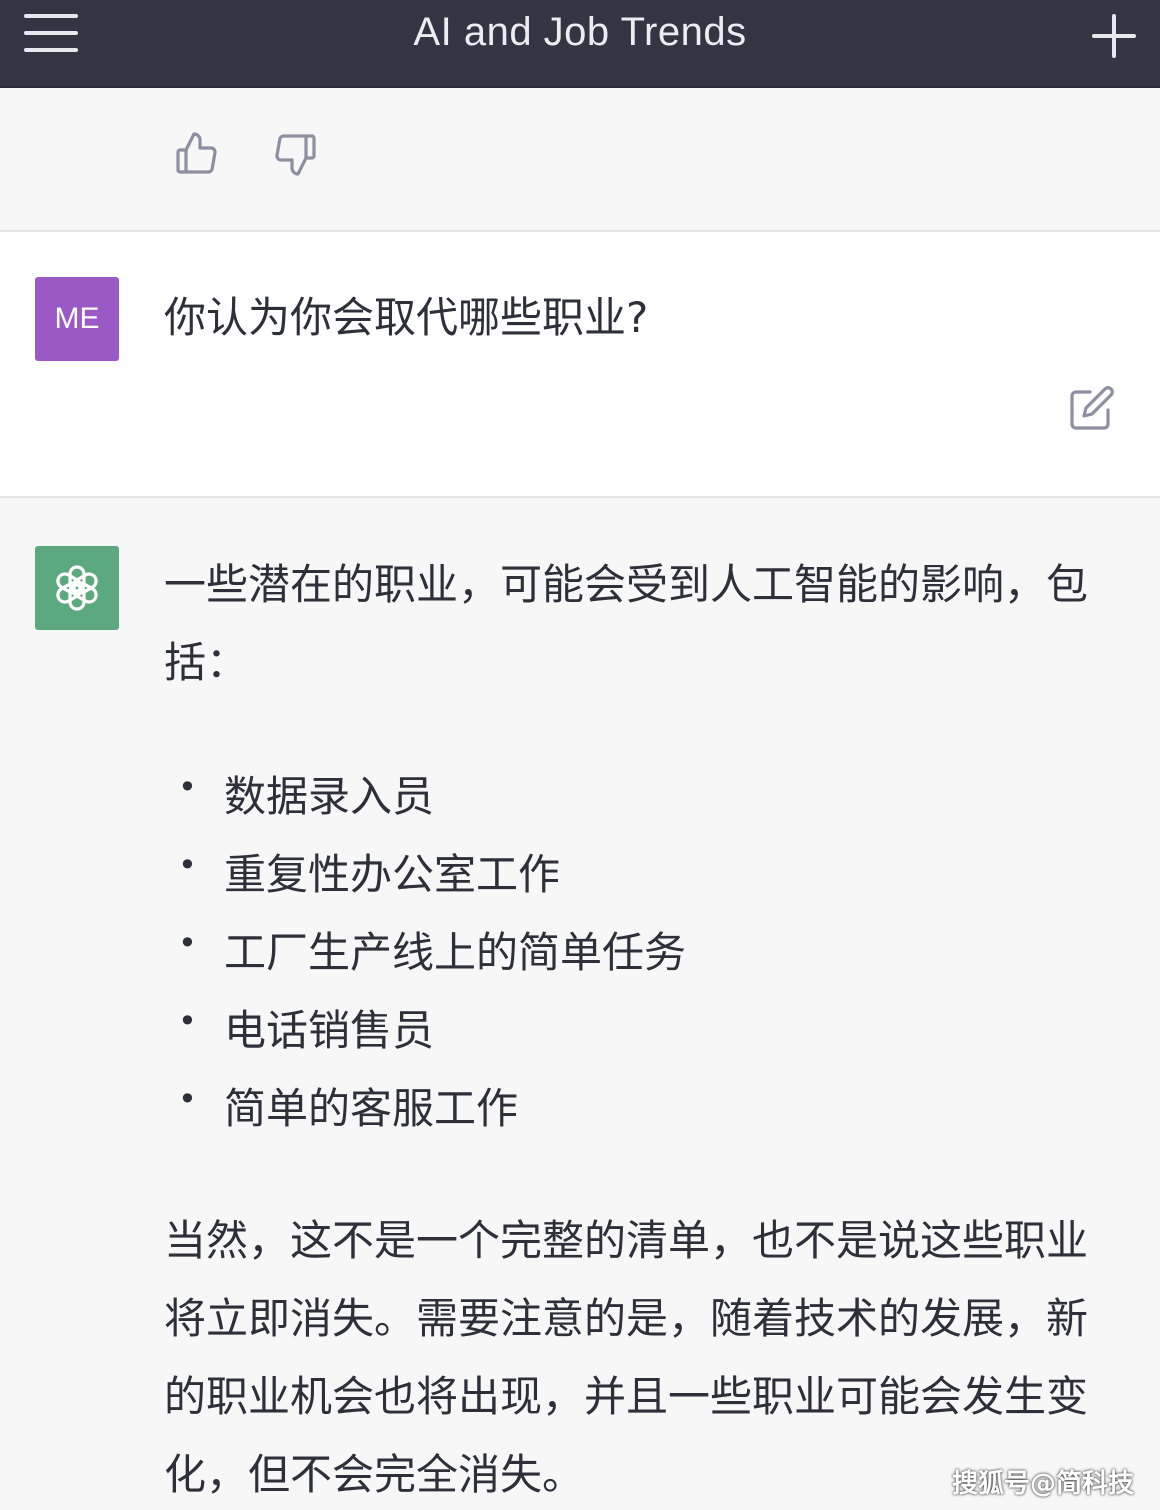  I want to click on previous-response-feedback, so click(580, 161).